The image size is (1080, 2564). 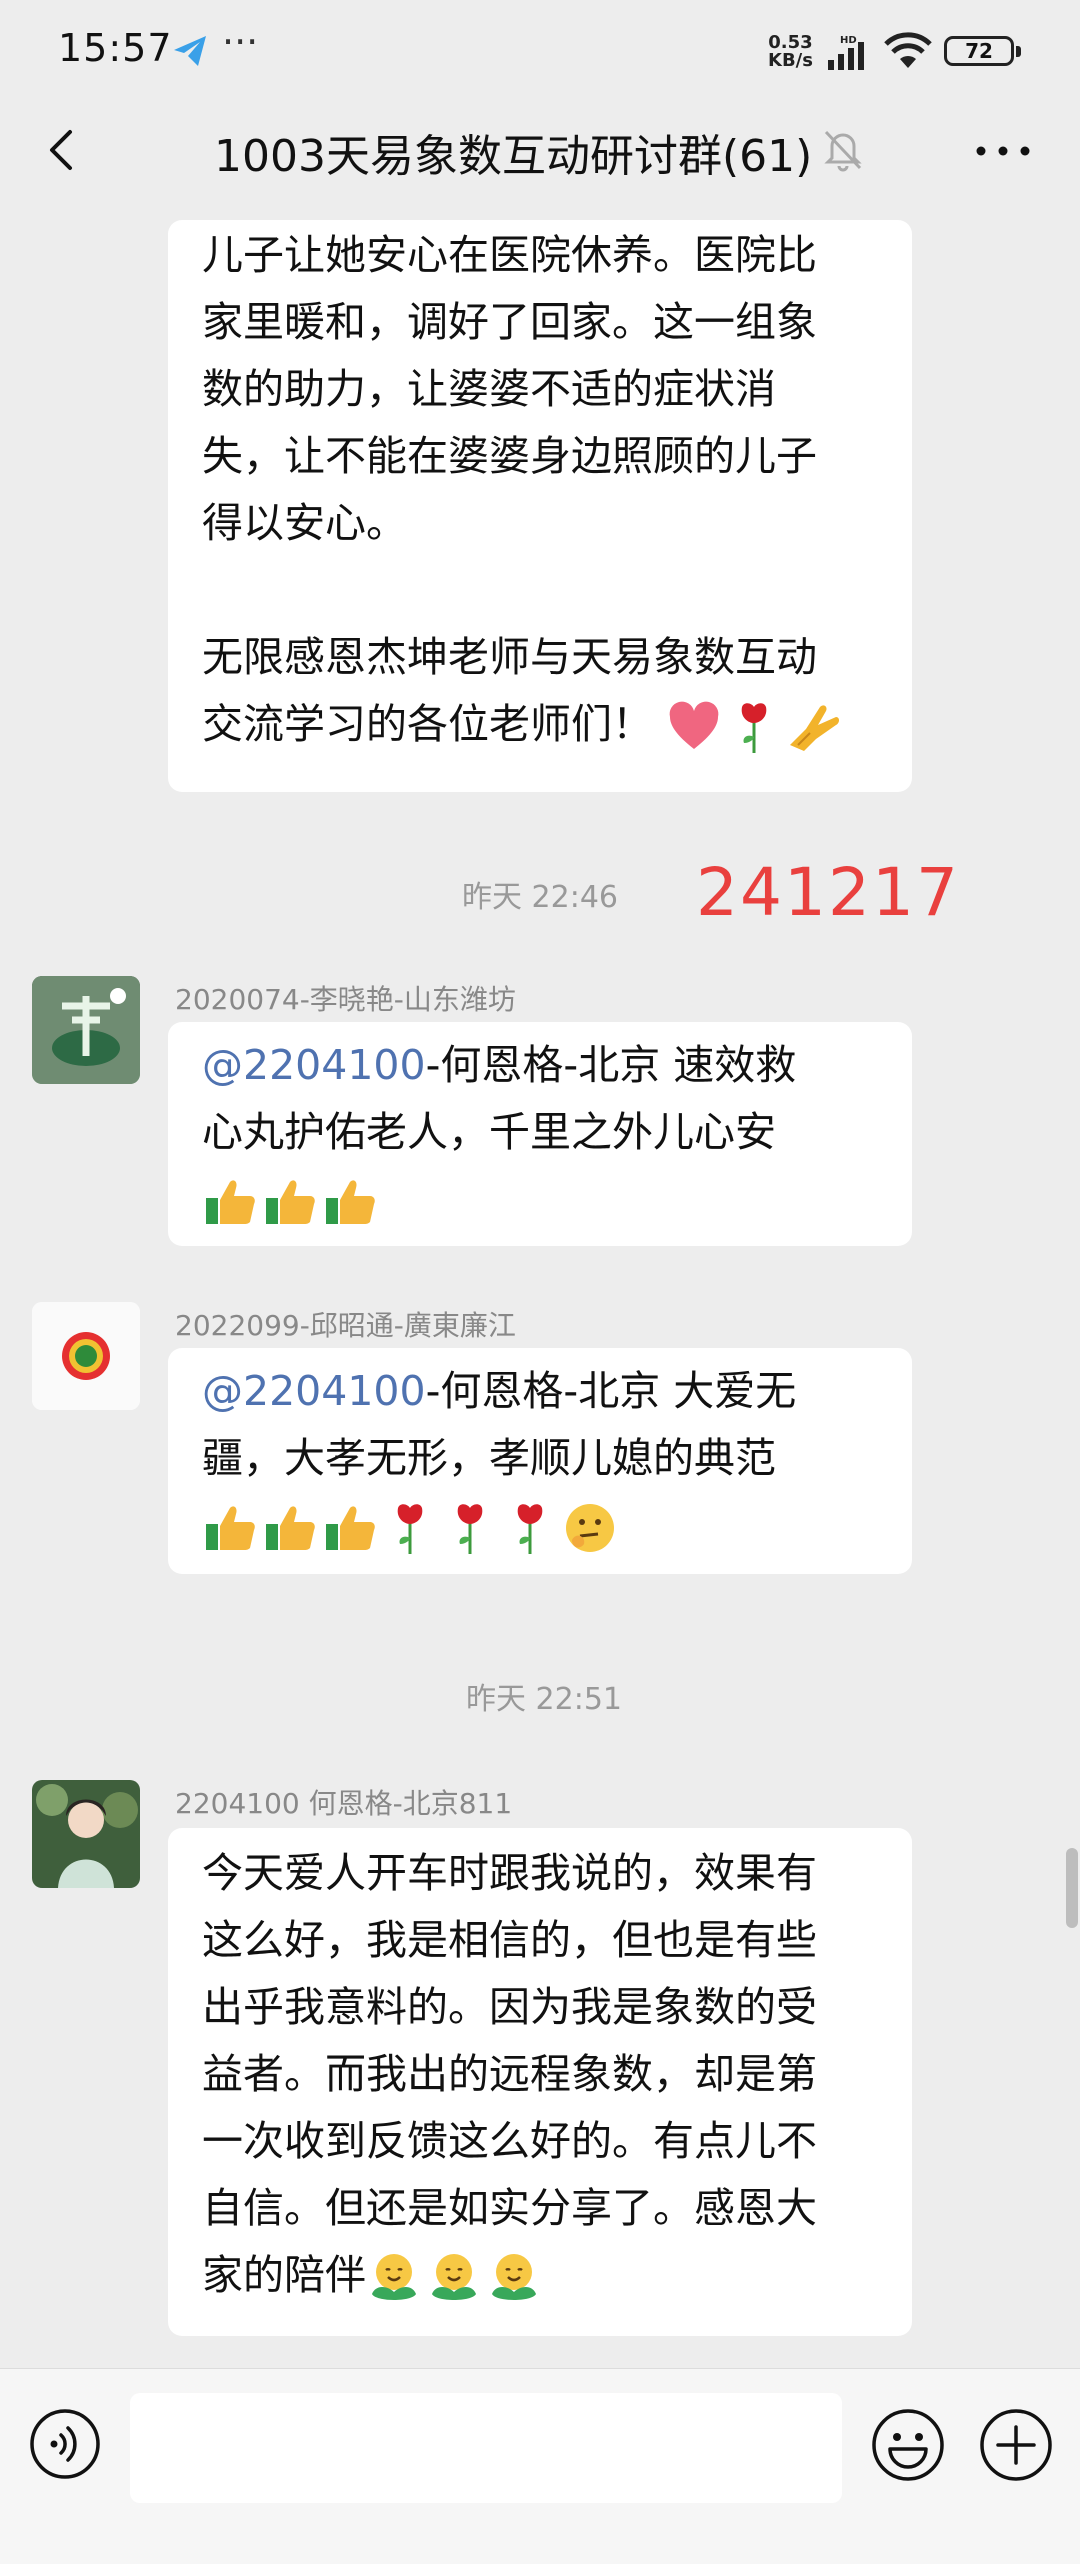 What do you see at coordinates (848, 40) in the screenshot?
I see `network-type: HD` at bounding box center [848, 40].